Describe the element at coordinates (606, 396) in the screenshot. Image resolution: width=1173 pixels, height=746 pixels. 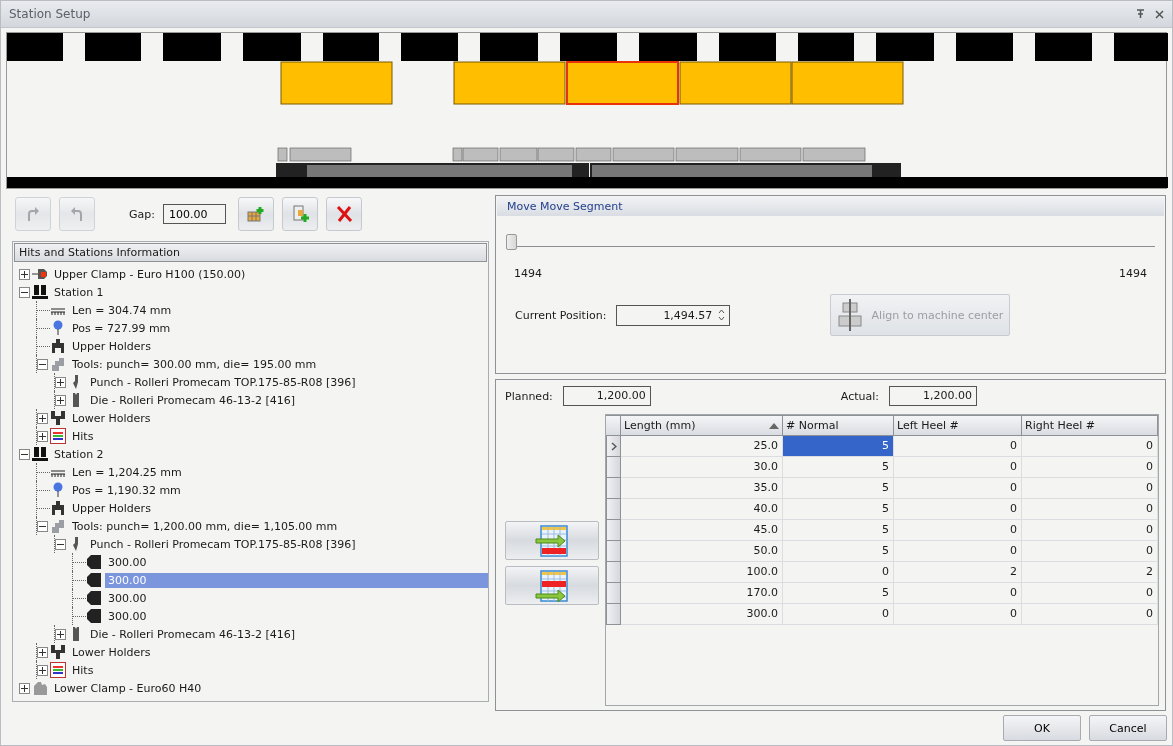
I see `planned-field: 1,200.00` at that location.